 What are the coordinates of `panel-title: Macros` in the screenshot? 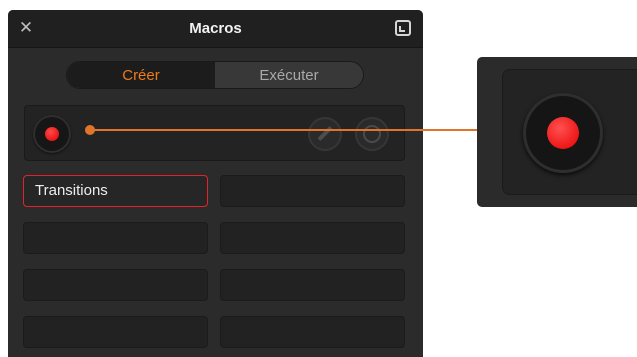 It's located at (215, 28).